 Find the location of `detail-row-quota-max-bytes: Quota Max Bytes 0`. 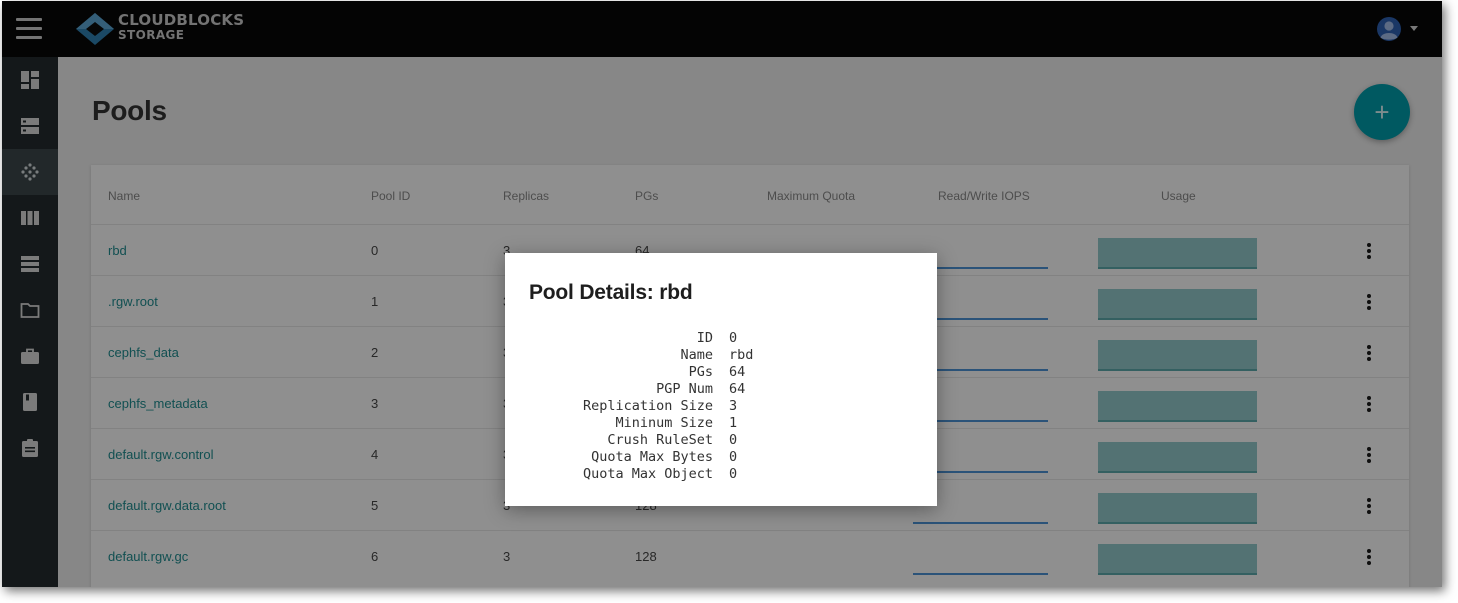

detail-row-quota-max-bytes: Quota Max Bytes 0 is located at coordinates (709, 457).